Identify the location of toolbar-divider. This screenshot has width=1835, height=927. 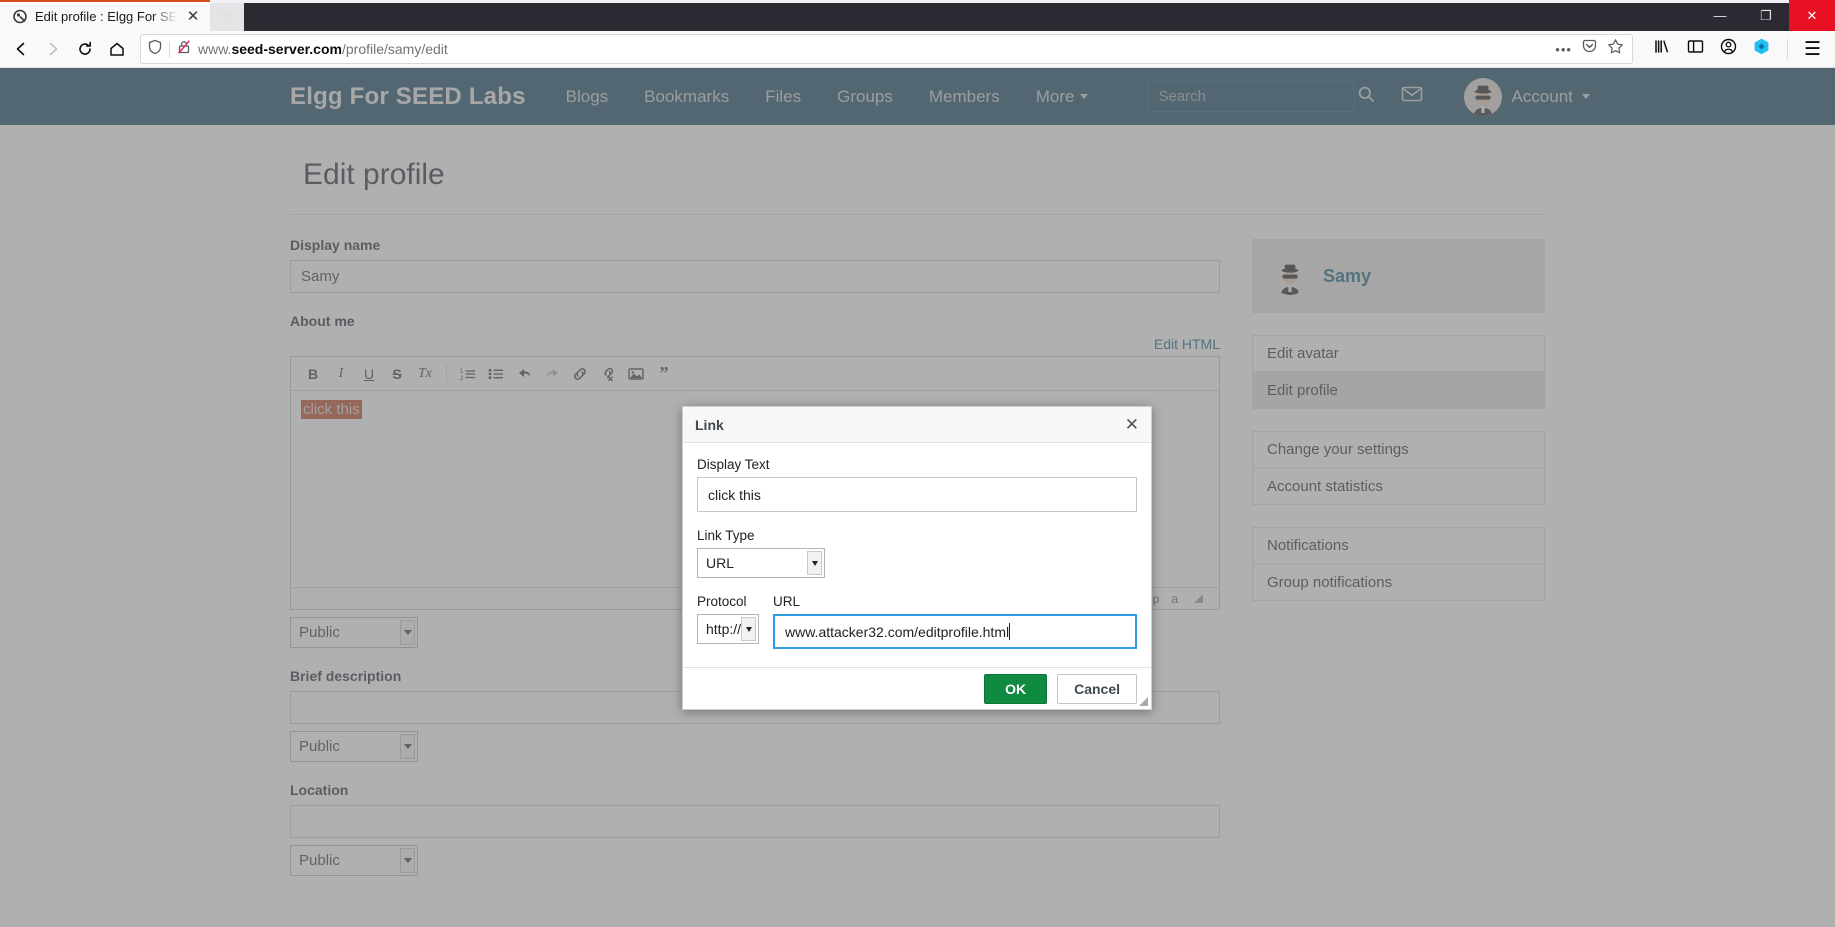
(1787, 49).